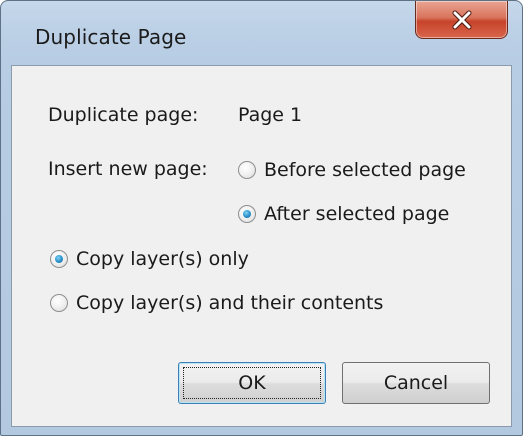 This screenshot has width=523, height=436. I want to click on focus-rectangle, so click(252, 383).